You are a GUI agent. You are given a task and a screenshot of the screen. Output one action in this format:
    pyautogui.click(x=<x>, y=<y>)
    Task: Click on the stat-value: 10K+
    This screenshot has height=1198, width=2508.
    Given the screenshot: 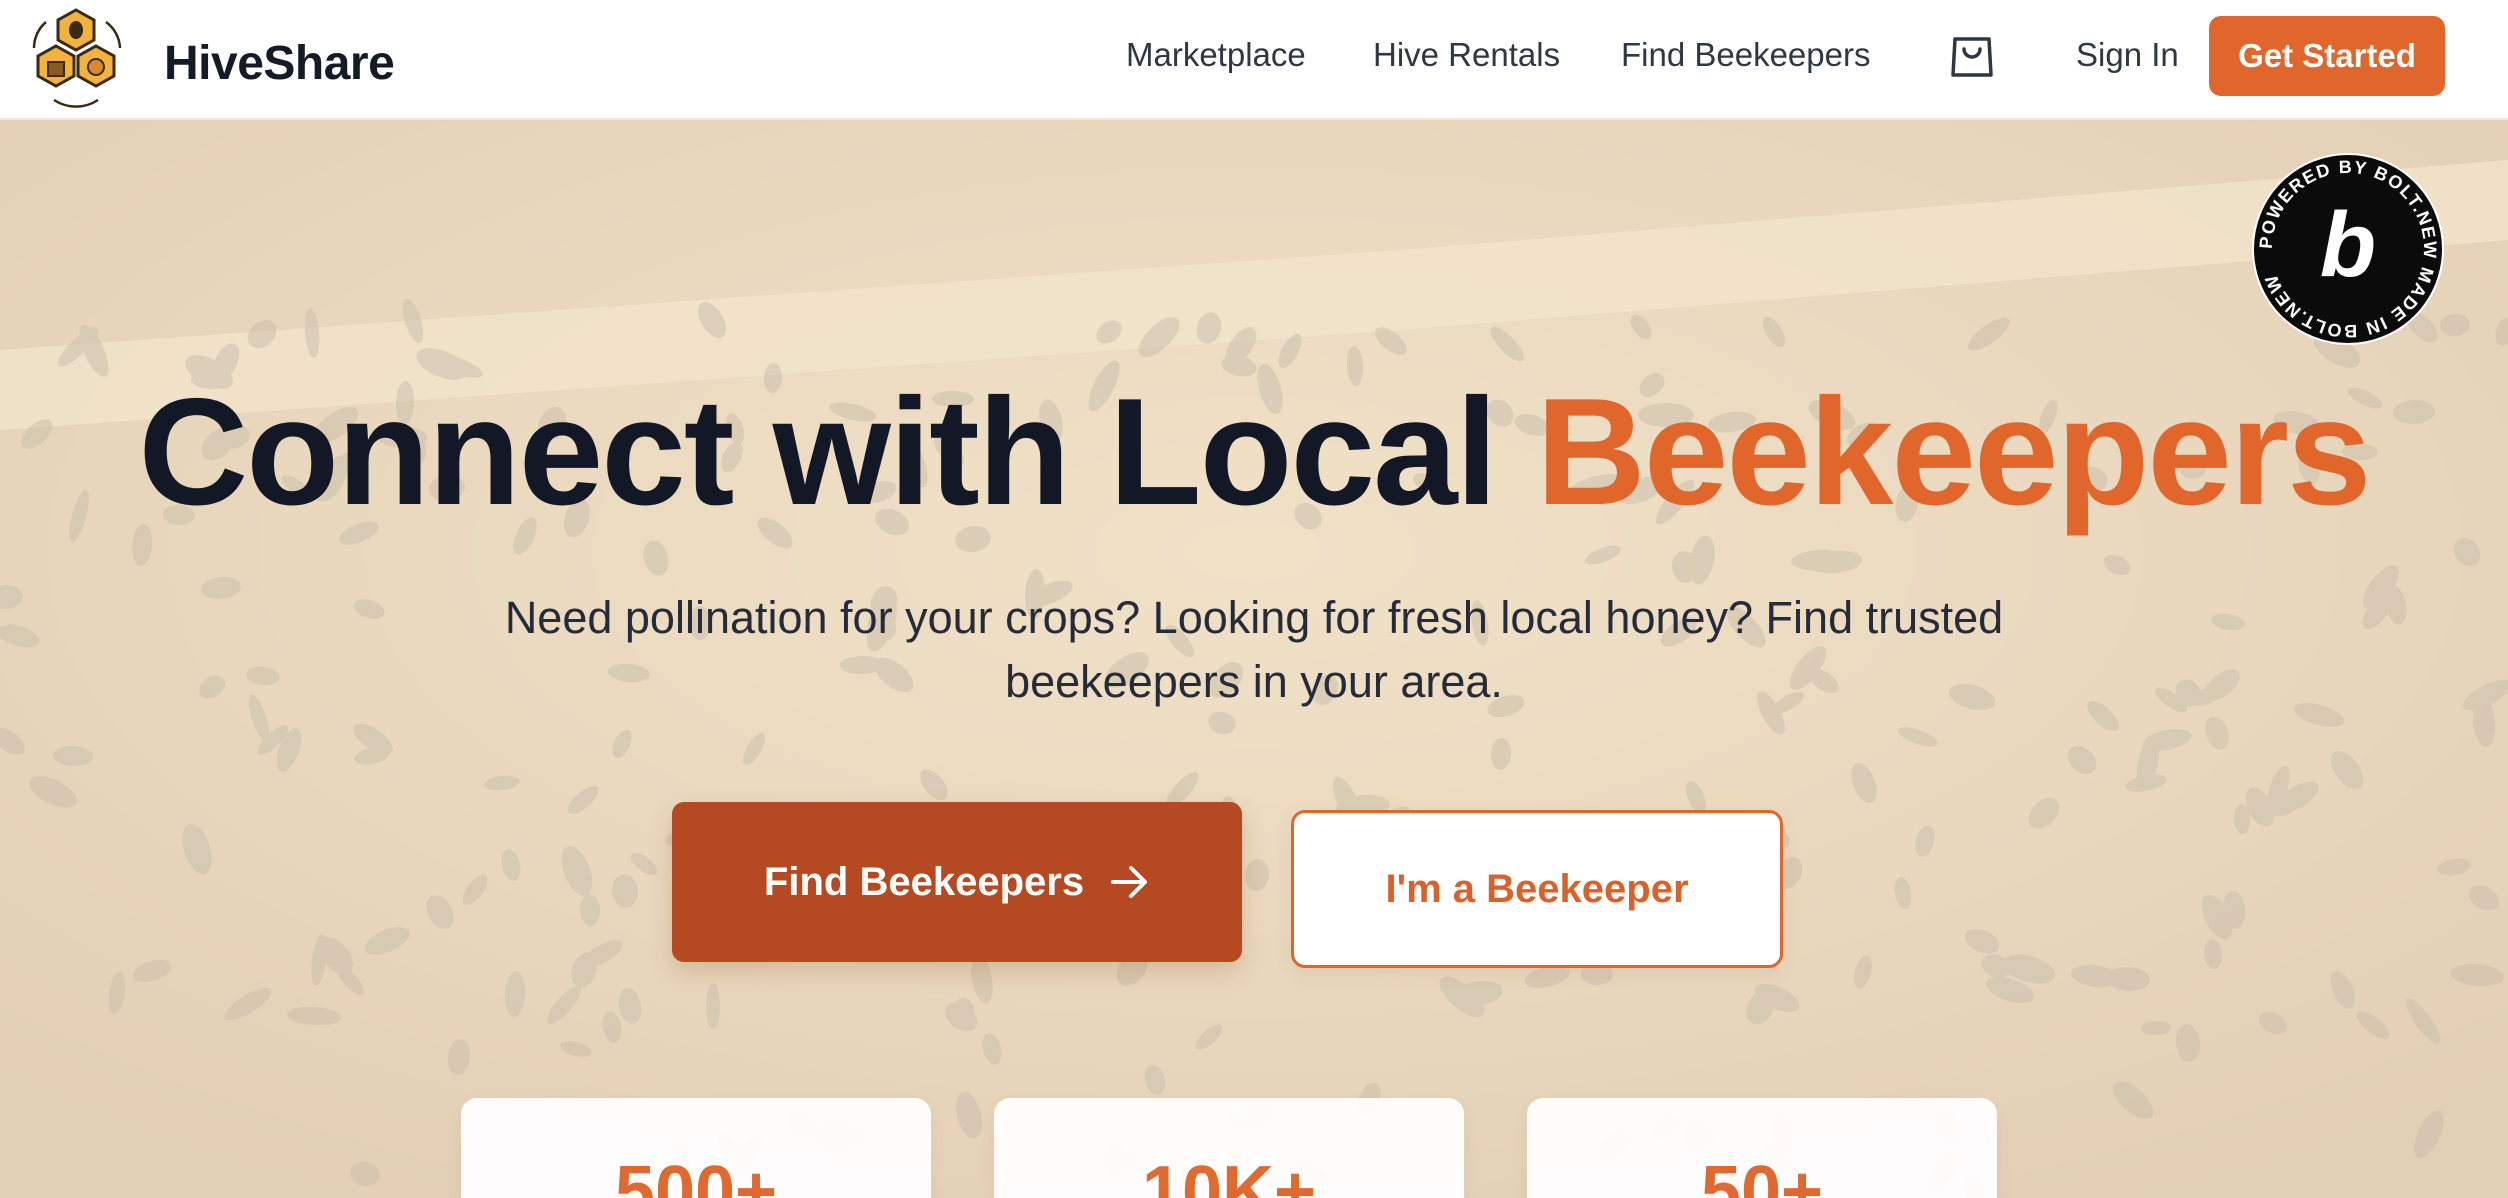 What is the action you would take?
    pyautogui.click(x=1229, y=1175)
    